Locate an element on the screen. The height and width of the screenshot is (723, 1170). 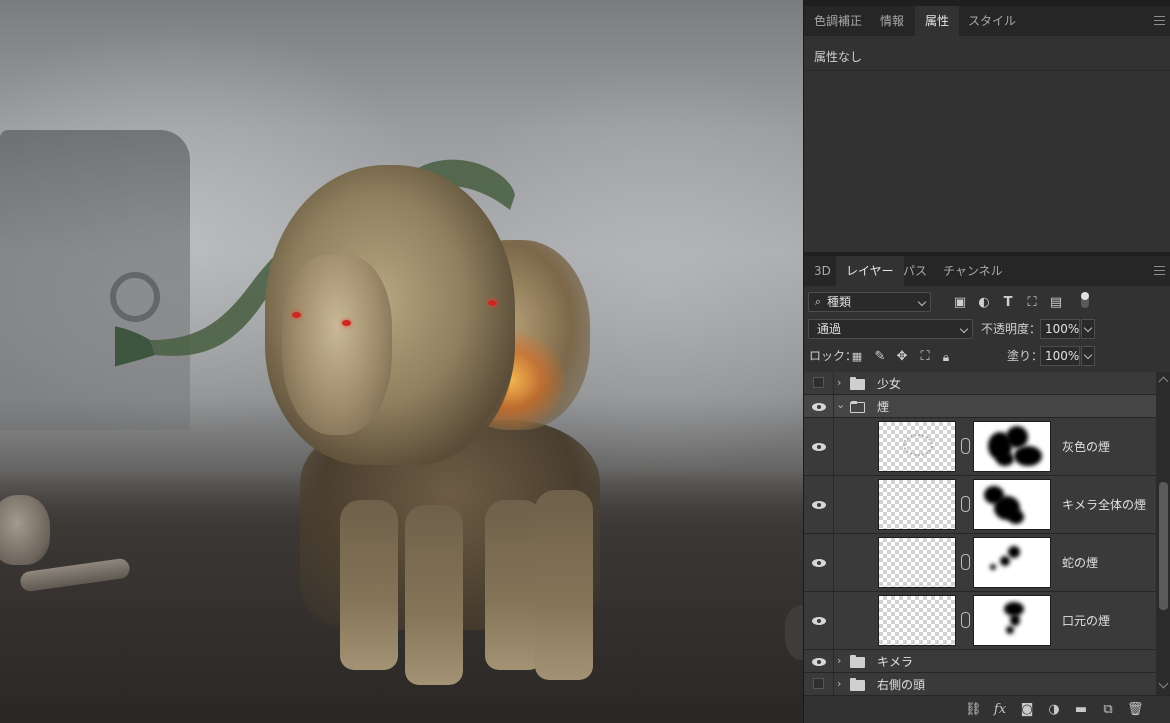
properties-empty-label: 属性なし is located at coordinates (838, 57).